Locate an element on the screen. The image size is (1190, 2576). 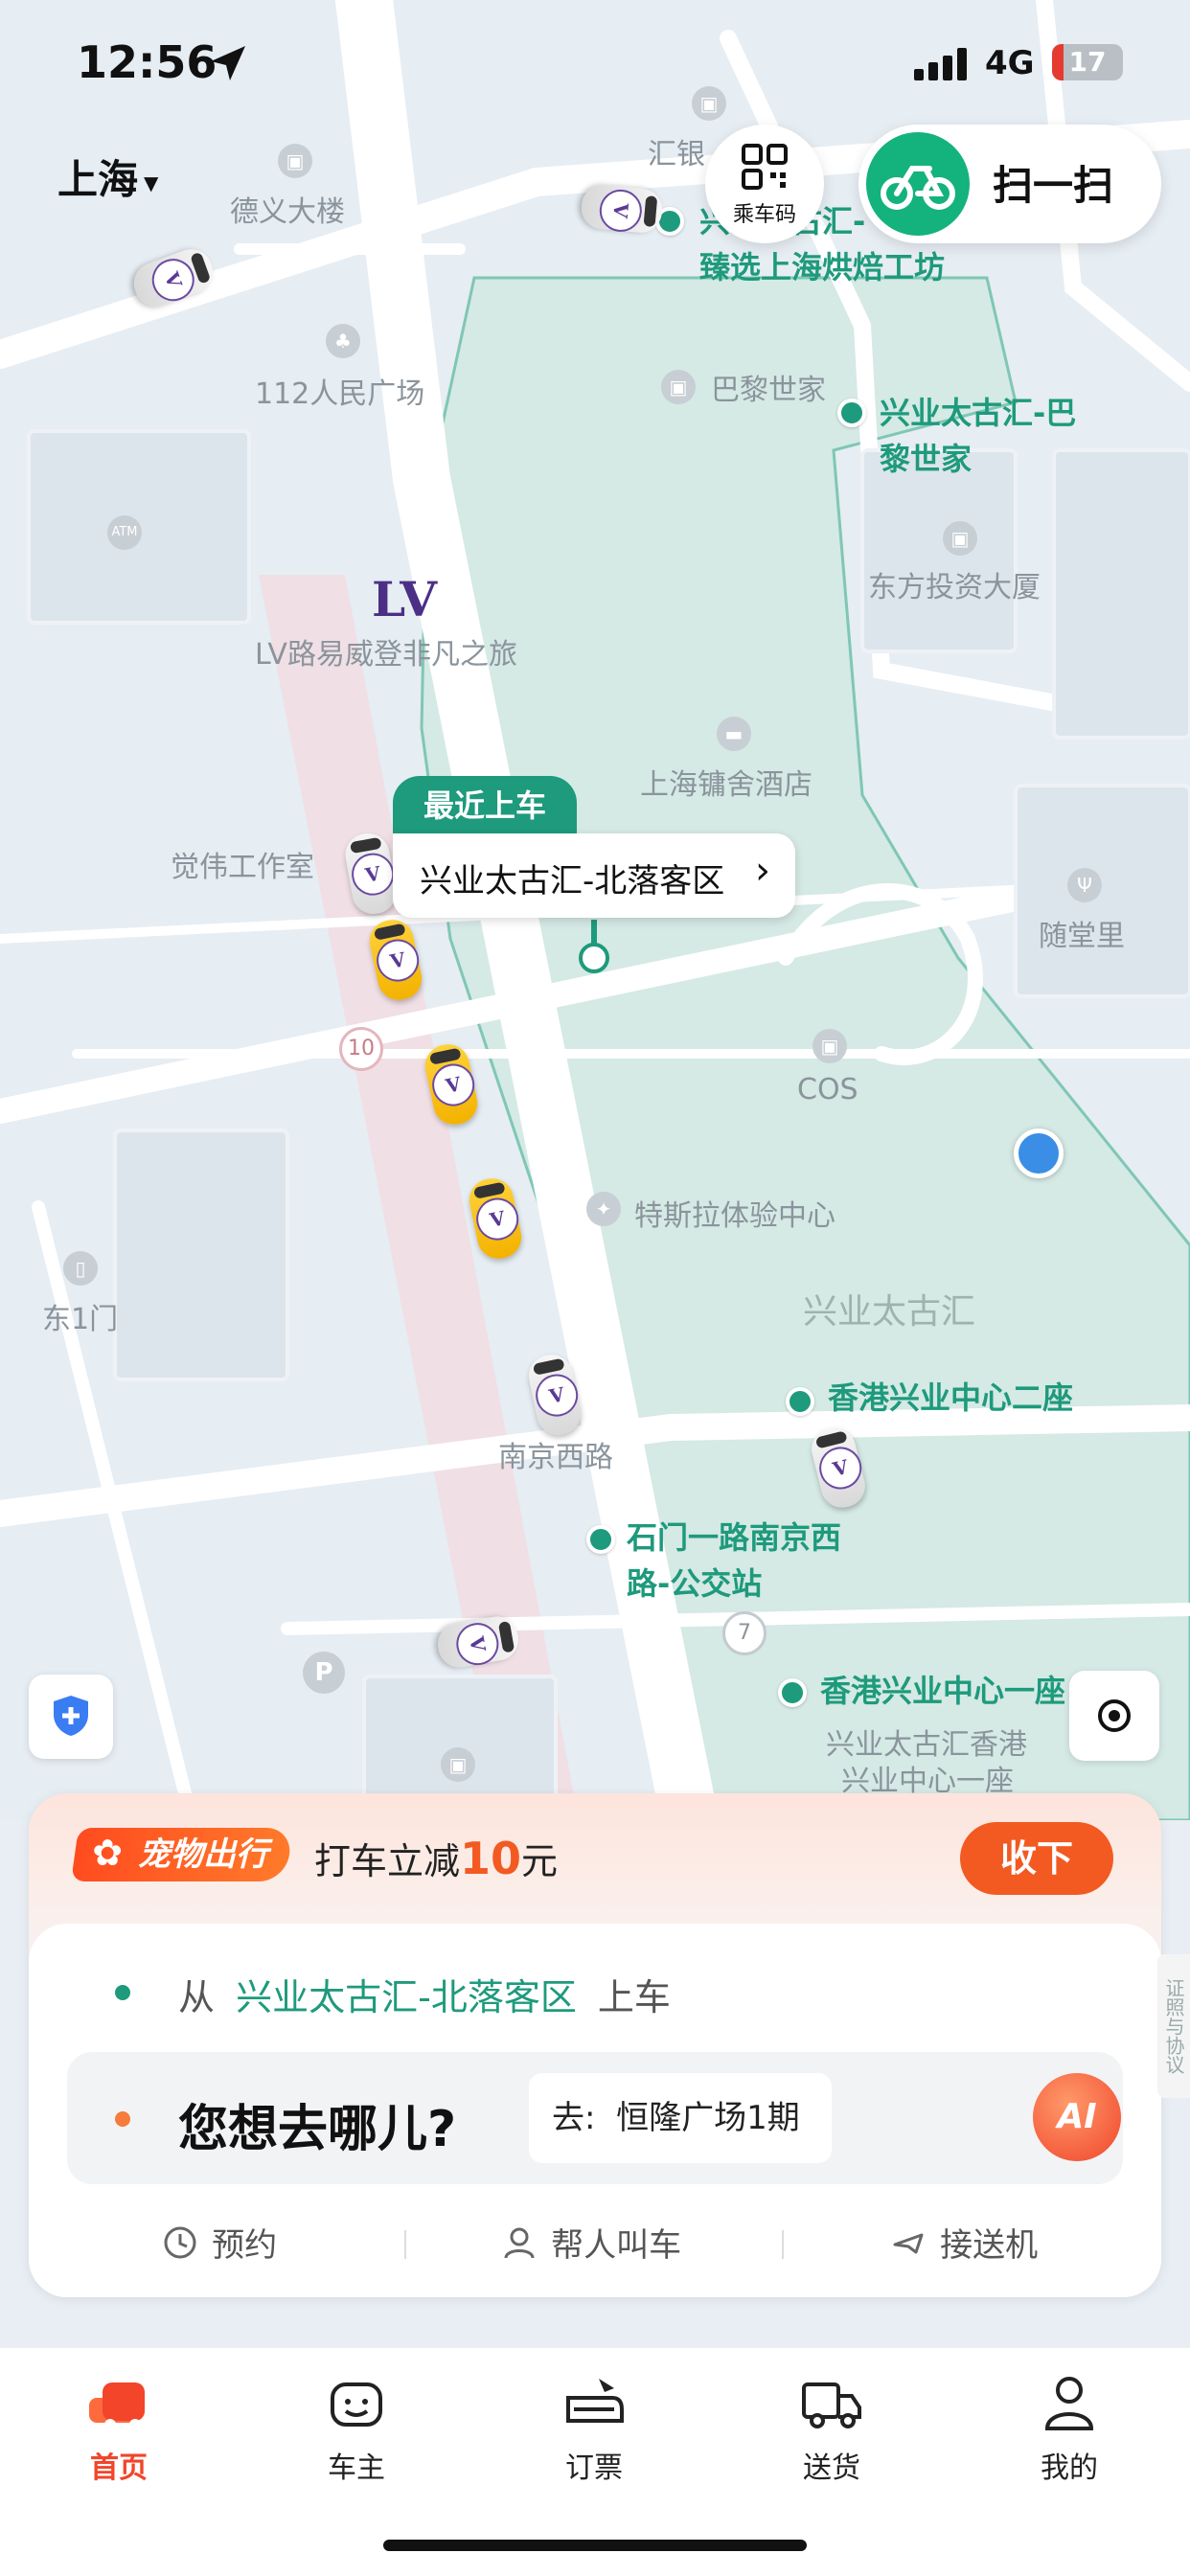
poi-label: 东1门 is located at coordinates (81, 1319).